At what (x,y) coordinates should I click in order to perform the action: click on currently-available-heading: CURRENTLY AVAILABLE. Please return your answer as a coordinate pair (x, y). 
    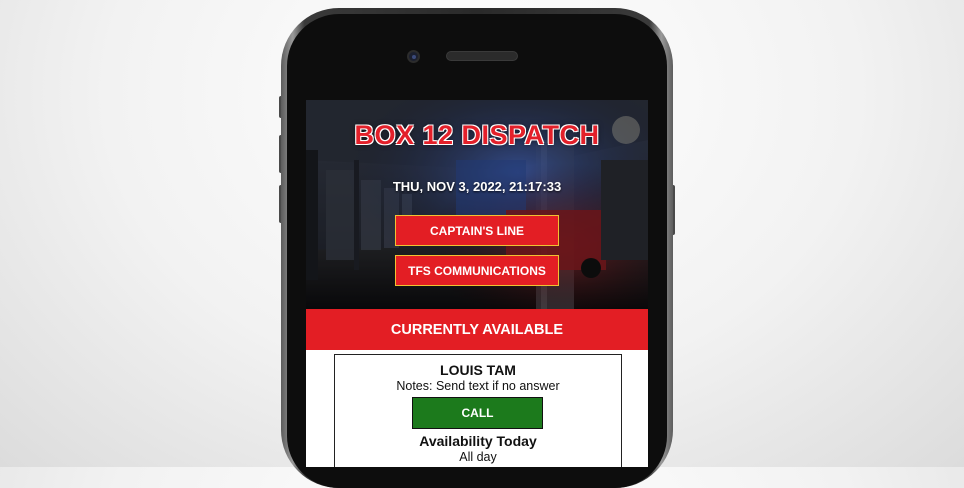
    Looking at the image, I should click on (477, 329).